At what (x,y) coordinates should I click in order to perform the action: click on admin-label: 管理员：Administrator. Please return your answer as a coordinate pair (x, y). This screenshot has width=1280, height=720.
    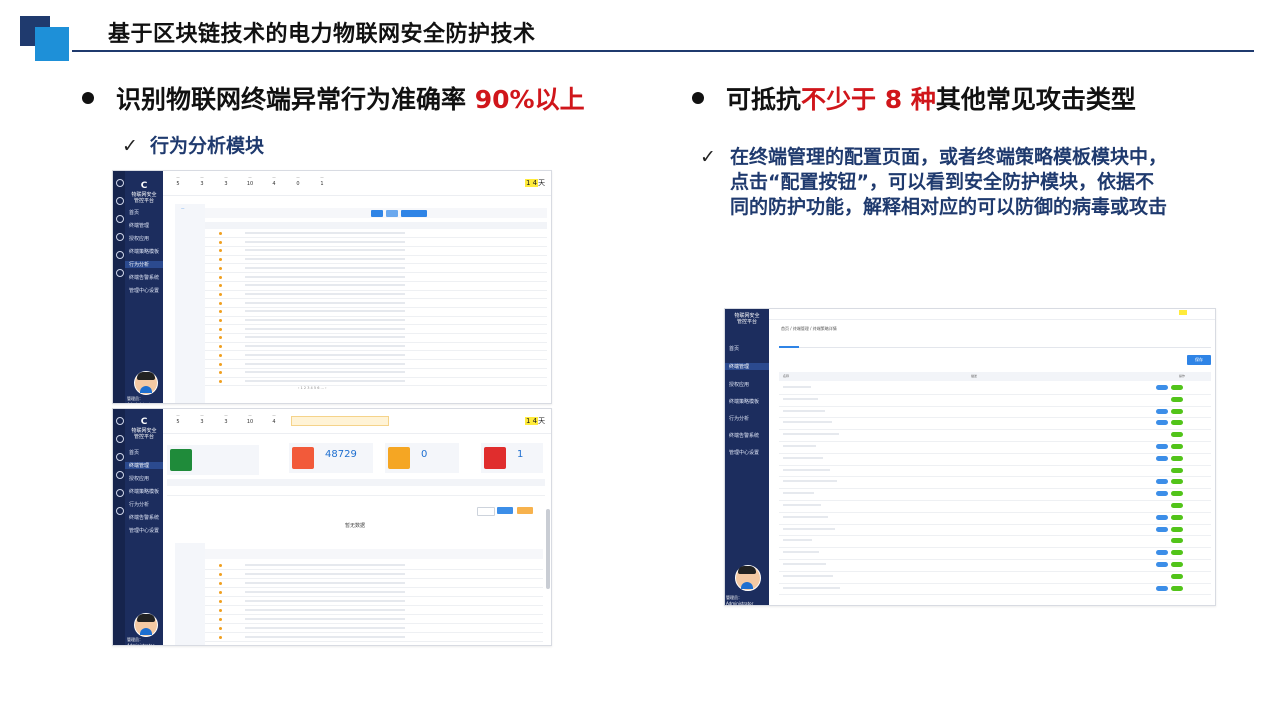
    Looking at the image, I should click on (140, 399).